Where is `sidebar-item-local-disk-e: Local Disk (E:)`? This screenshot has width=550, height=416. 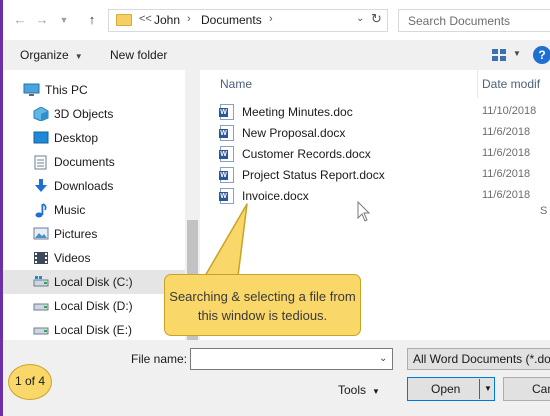 sidebar-item-local-disk-e: Local Disk (E:) is located at coordinates (94, 329).